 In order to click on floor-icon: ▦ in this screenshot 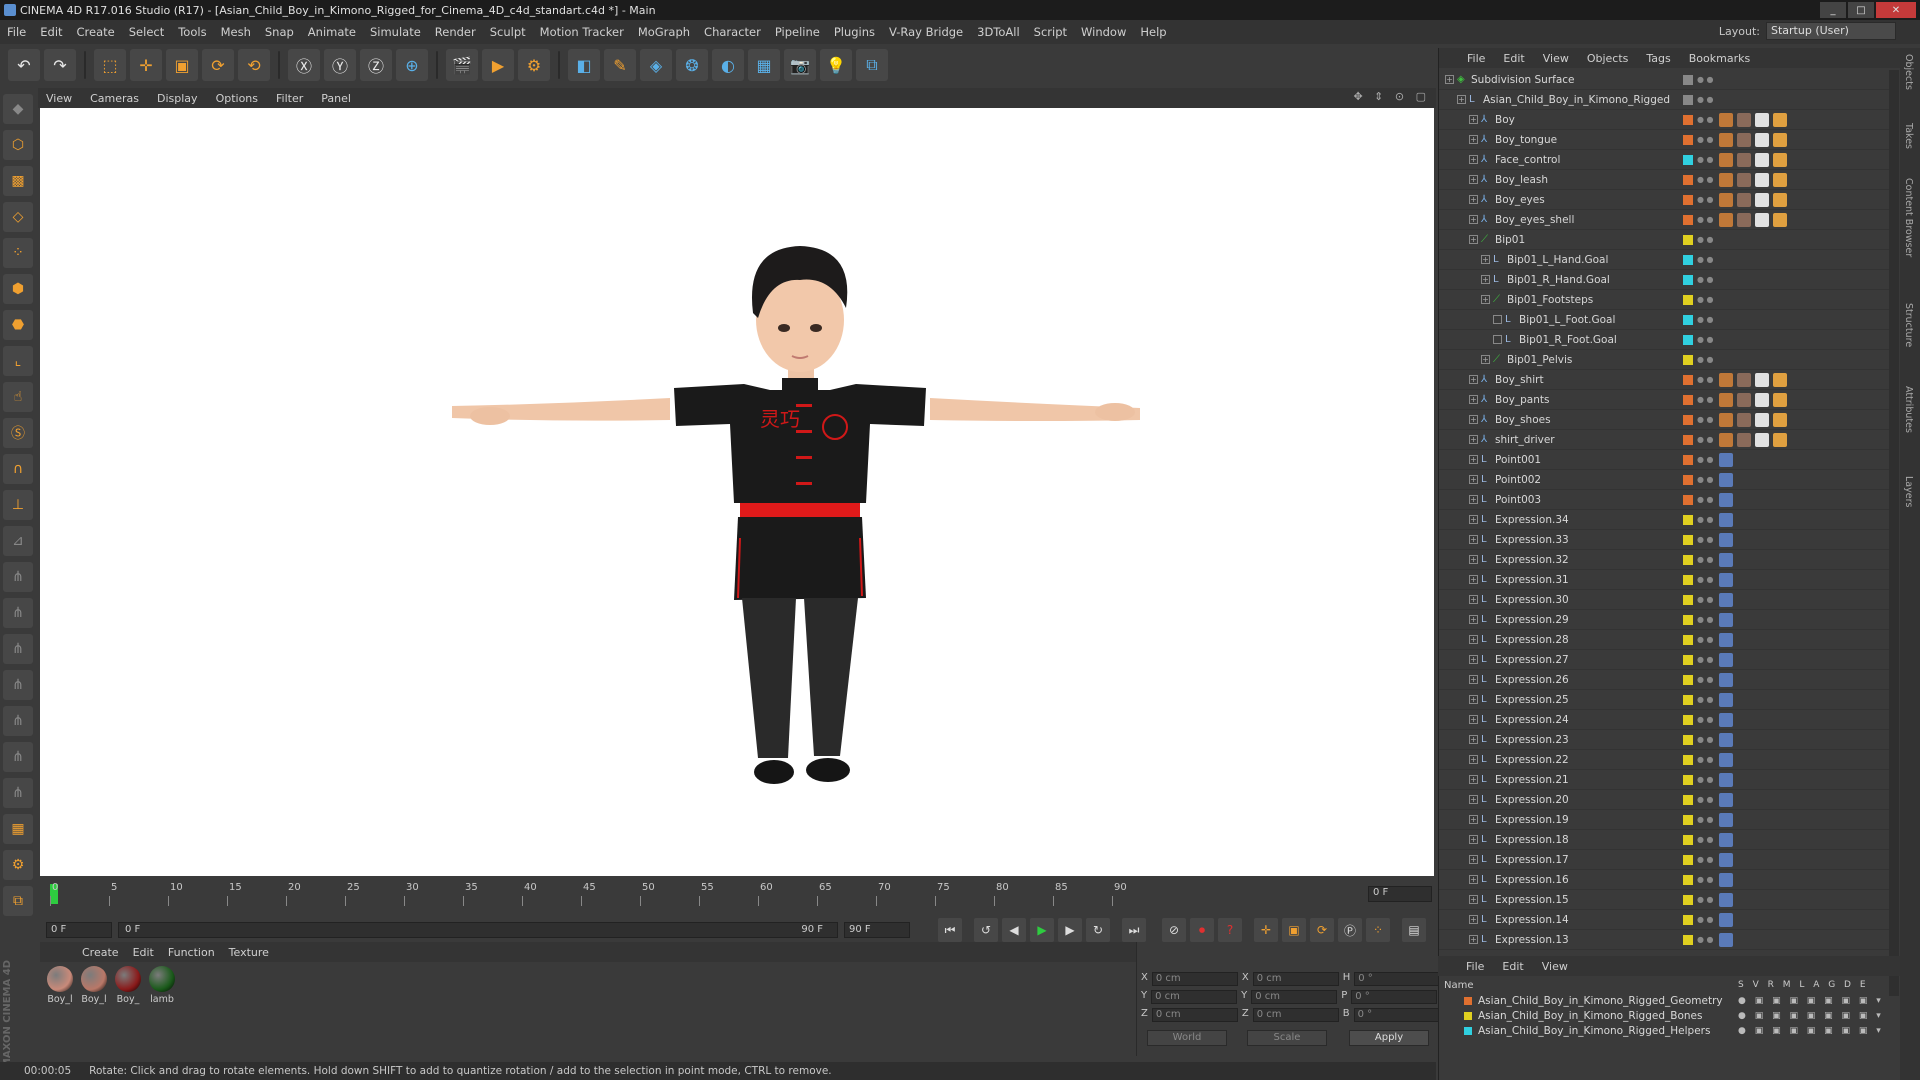, I will do `click(764, 65)`.